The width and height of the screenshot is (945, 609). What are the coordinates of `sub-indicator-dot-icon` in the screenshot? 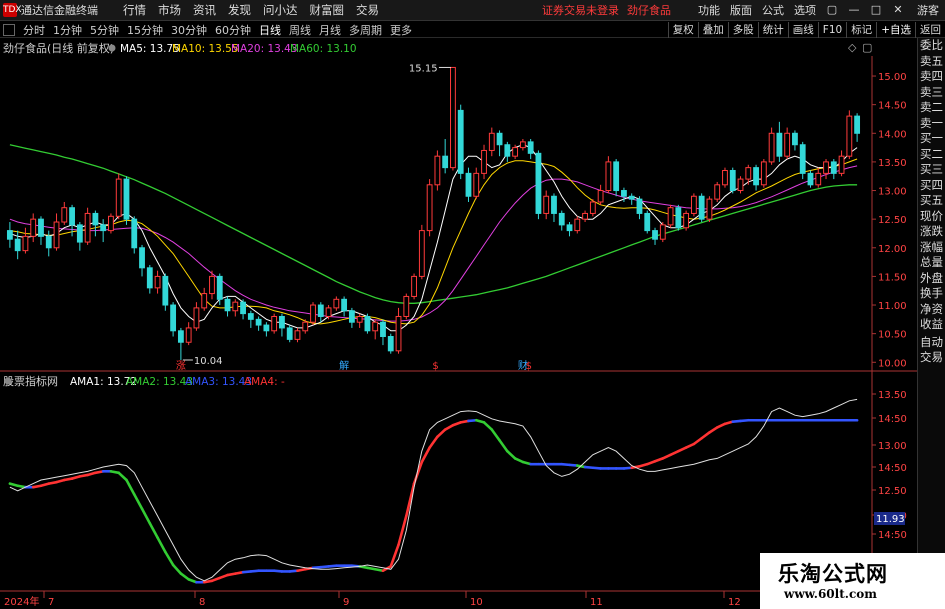 It's located at (8, 381).